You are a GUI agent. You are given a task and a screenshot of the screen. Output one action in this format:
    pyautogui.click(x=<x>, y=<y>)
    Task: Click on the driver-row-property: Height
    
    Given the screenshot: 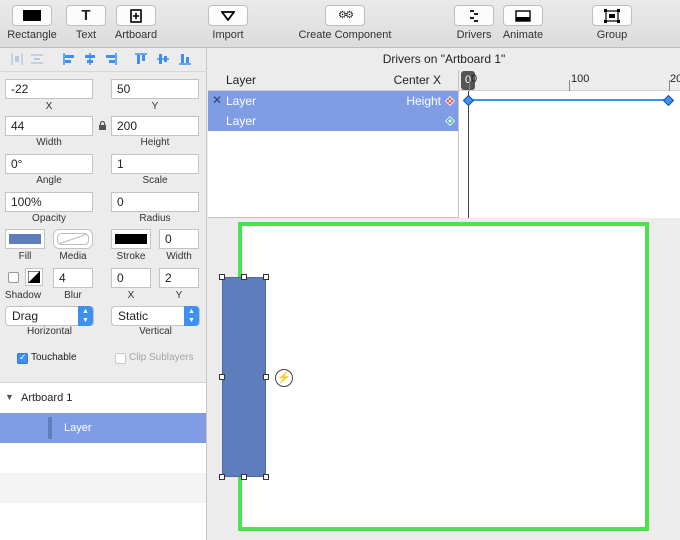 What is the action you would take?
    pyautogui.click(x=423, y=101)
    